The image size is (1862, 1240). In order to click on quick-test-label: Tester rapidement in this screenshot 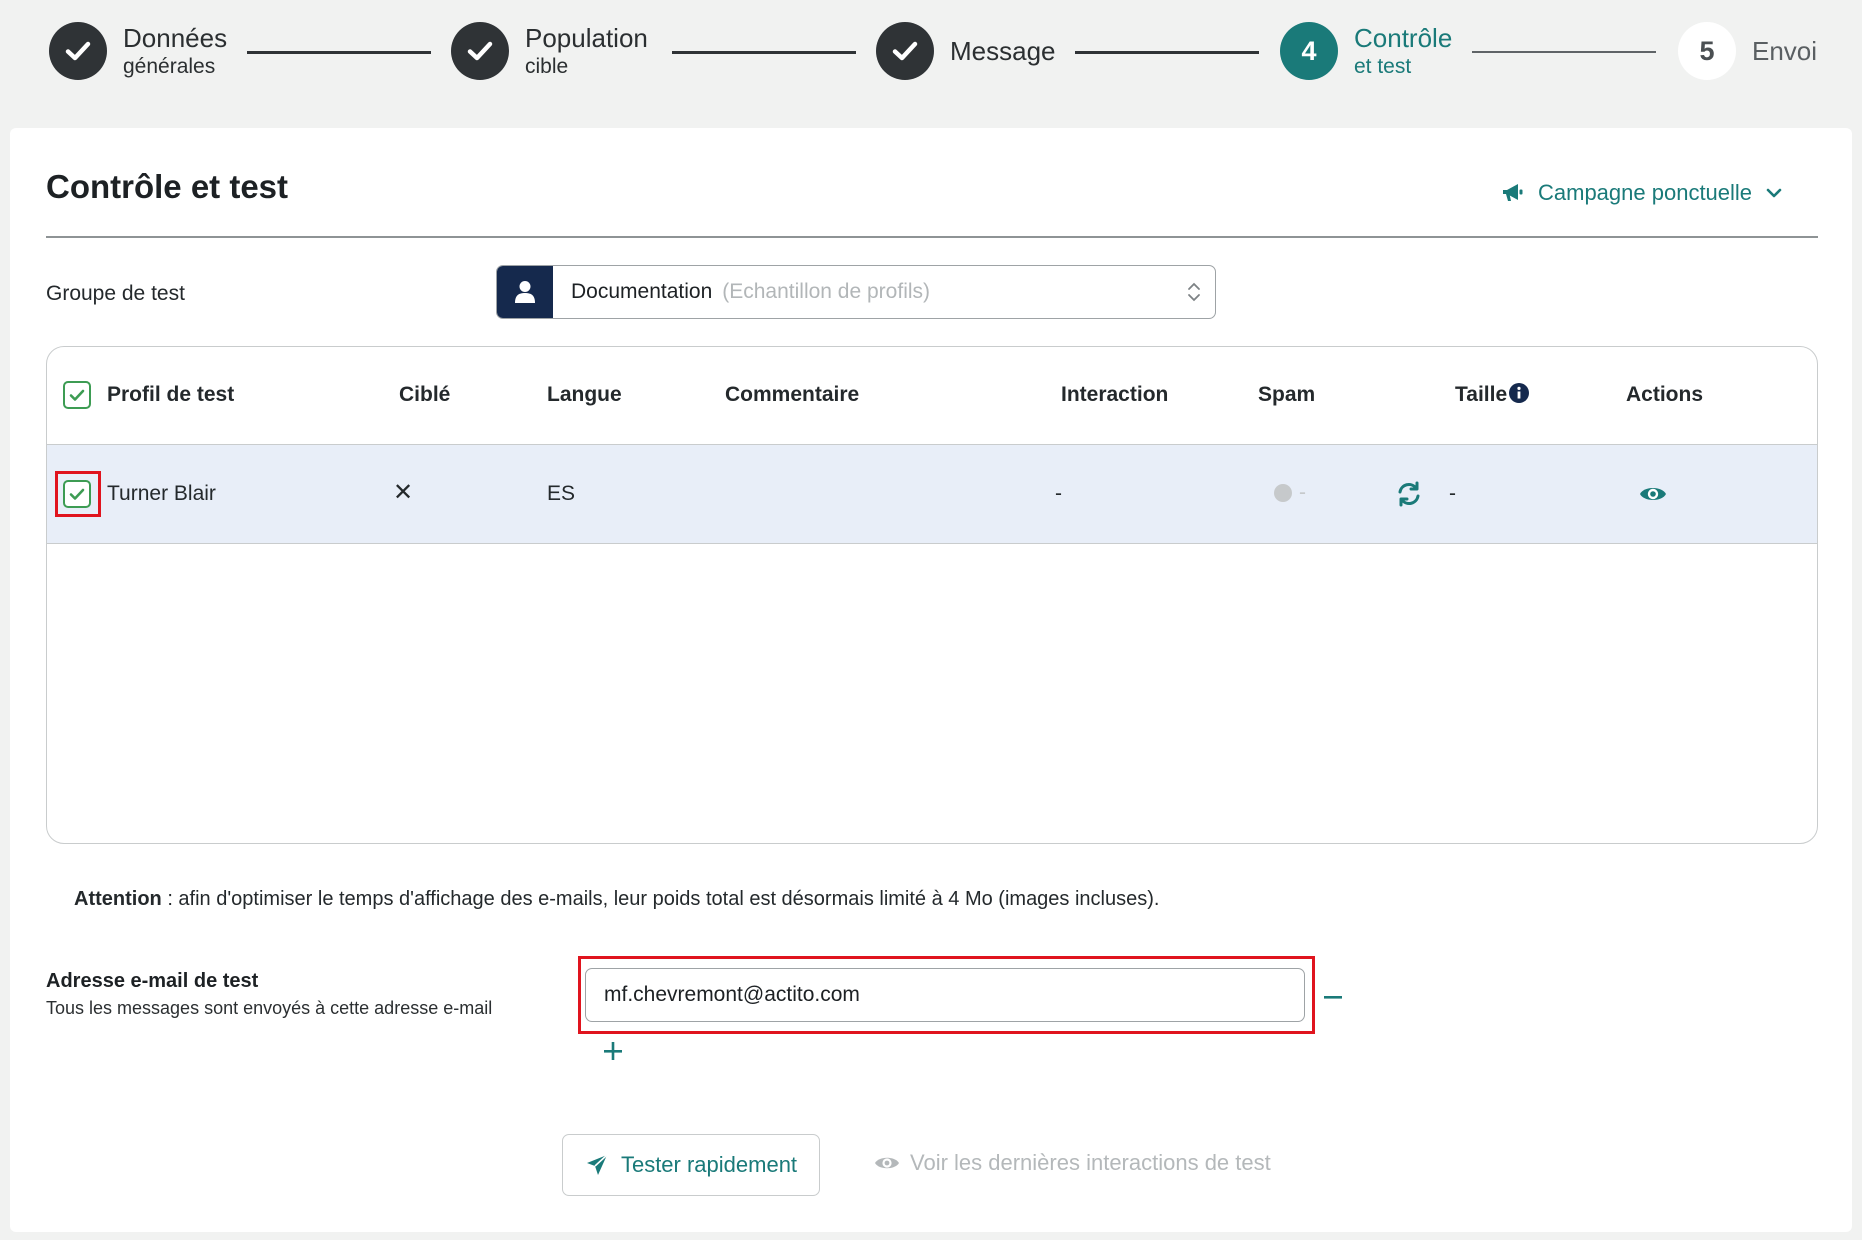, I will do `click(709, 1164)`.